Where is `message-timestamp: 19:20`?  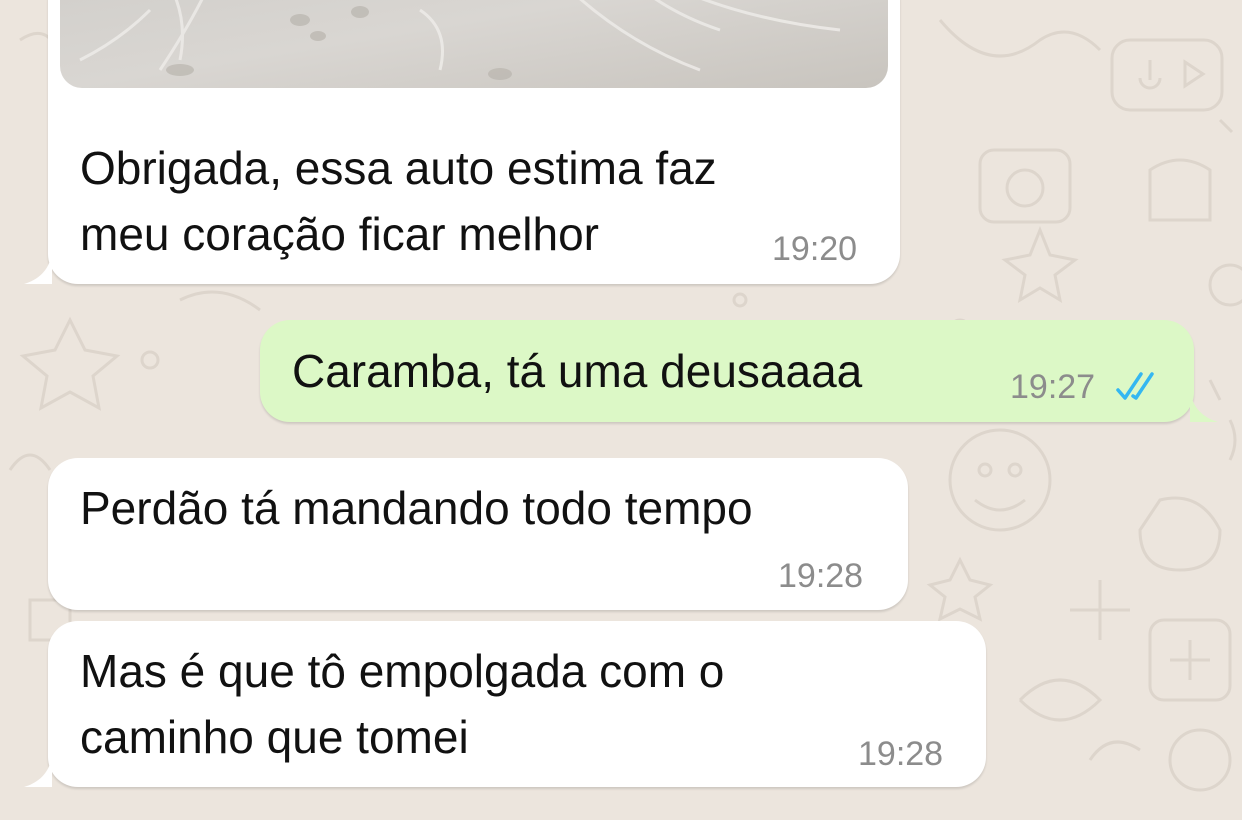
message-timestamp: 19:20 is located at coordinates (815, 249).